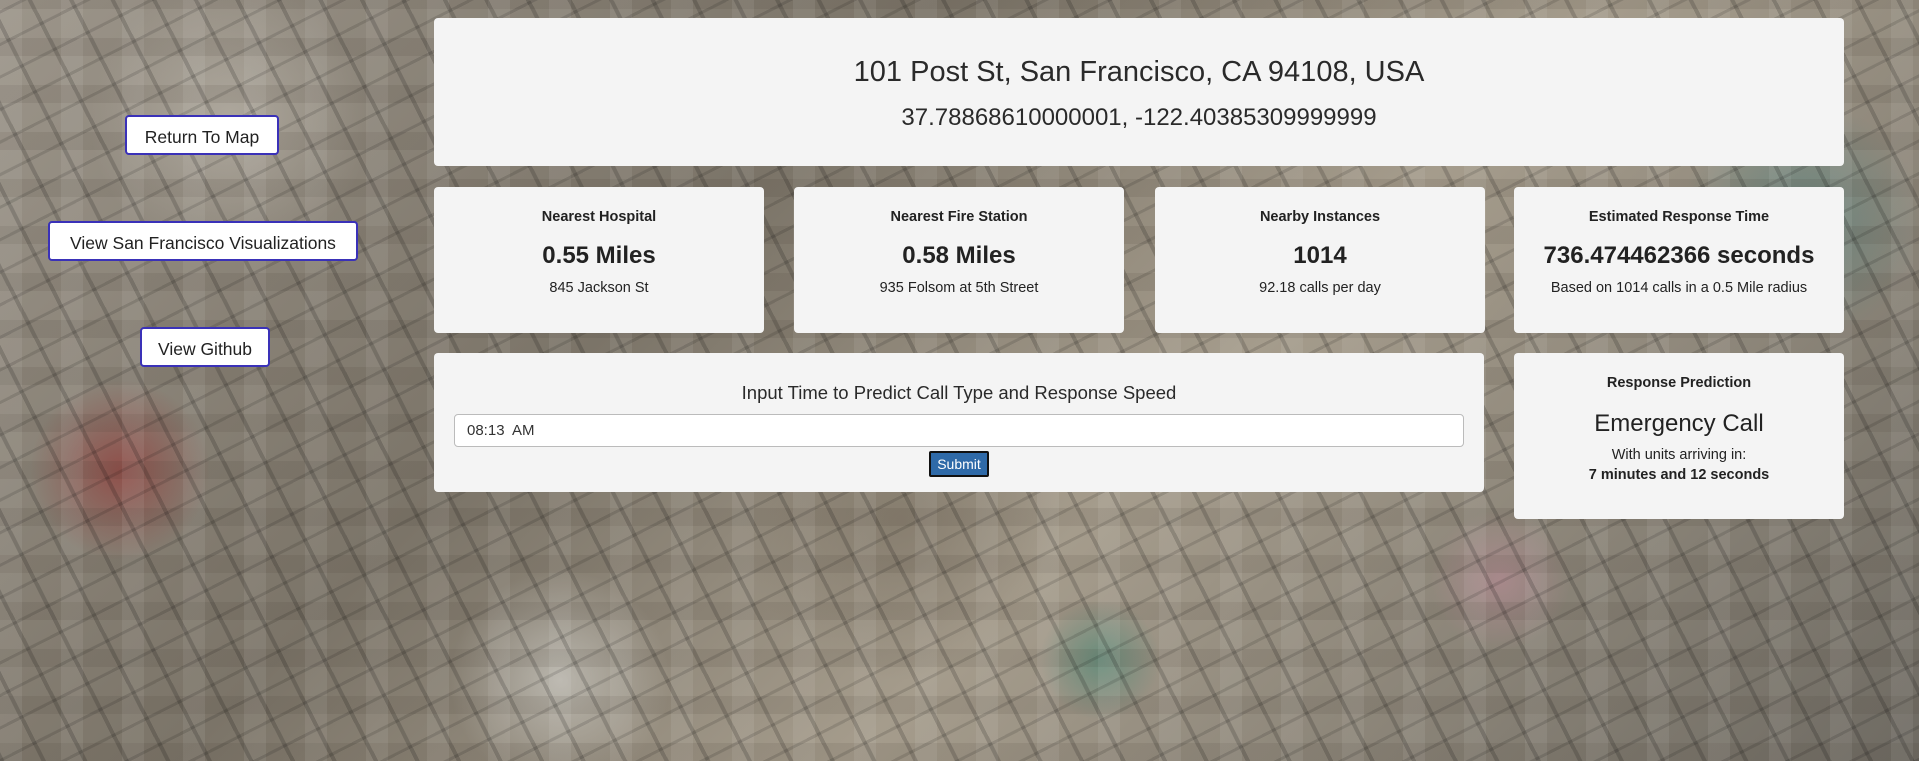 The width and height of the screenshot is (1919, 761). What do you see at coordinates (959, 464) in the screenshot?
I see `submit-button: Submit` at bounding box center [959, 464].